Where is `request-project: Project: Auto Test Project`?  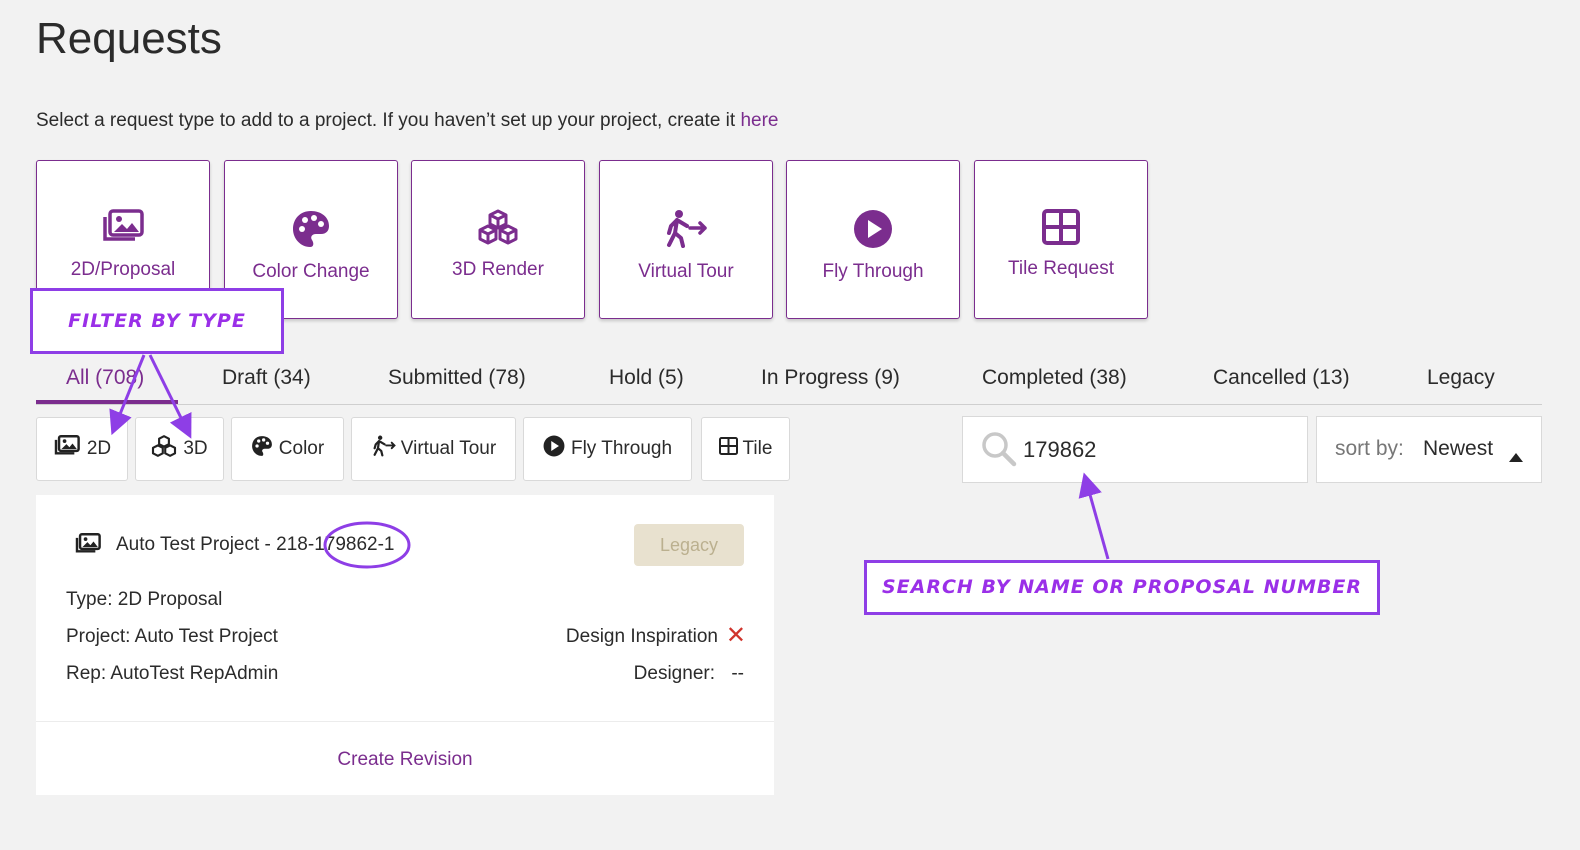 request-project: Project: Auto Test Project is located at coordinates (172, 636).